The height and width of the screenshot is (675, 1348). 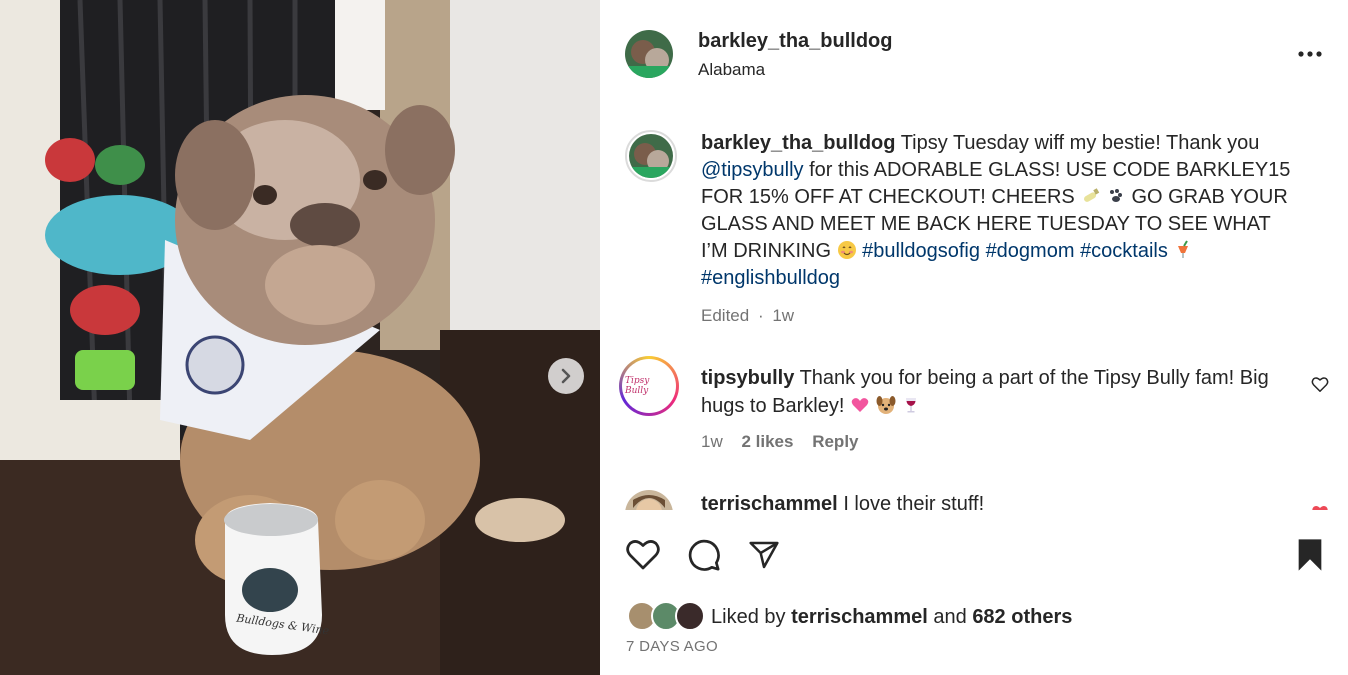 I want to click on hashtag: #cocktails, so click(x=1124, y=251).